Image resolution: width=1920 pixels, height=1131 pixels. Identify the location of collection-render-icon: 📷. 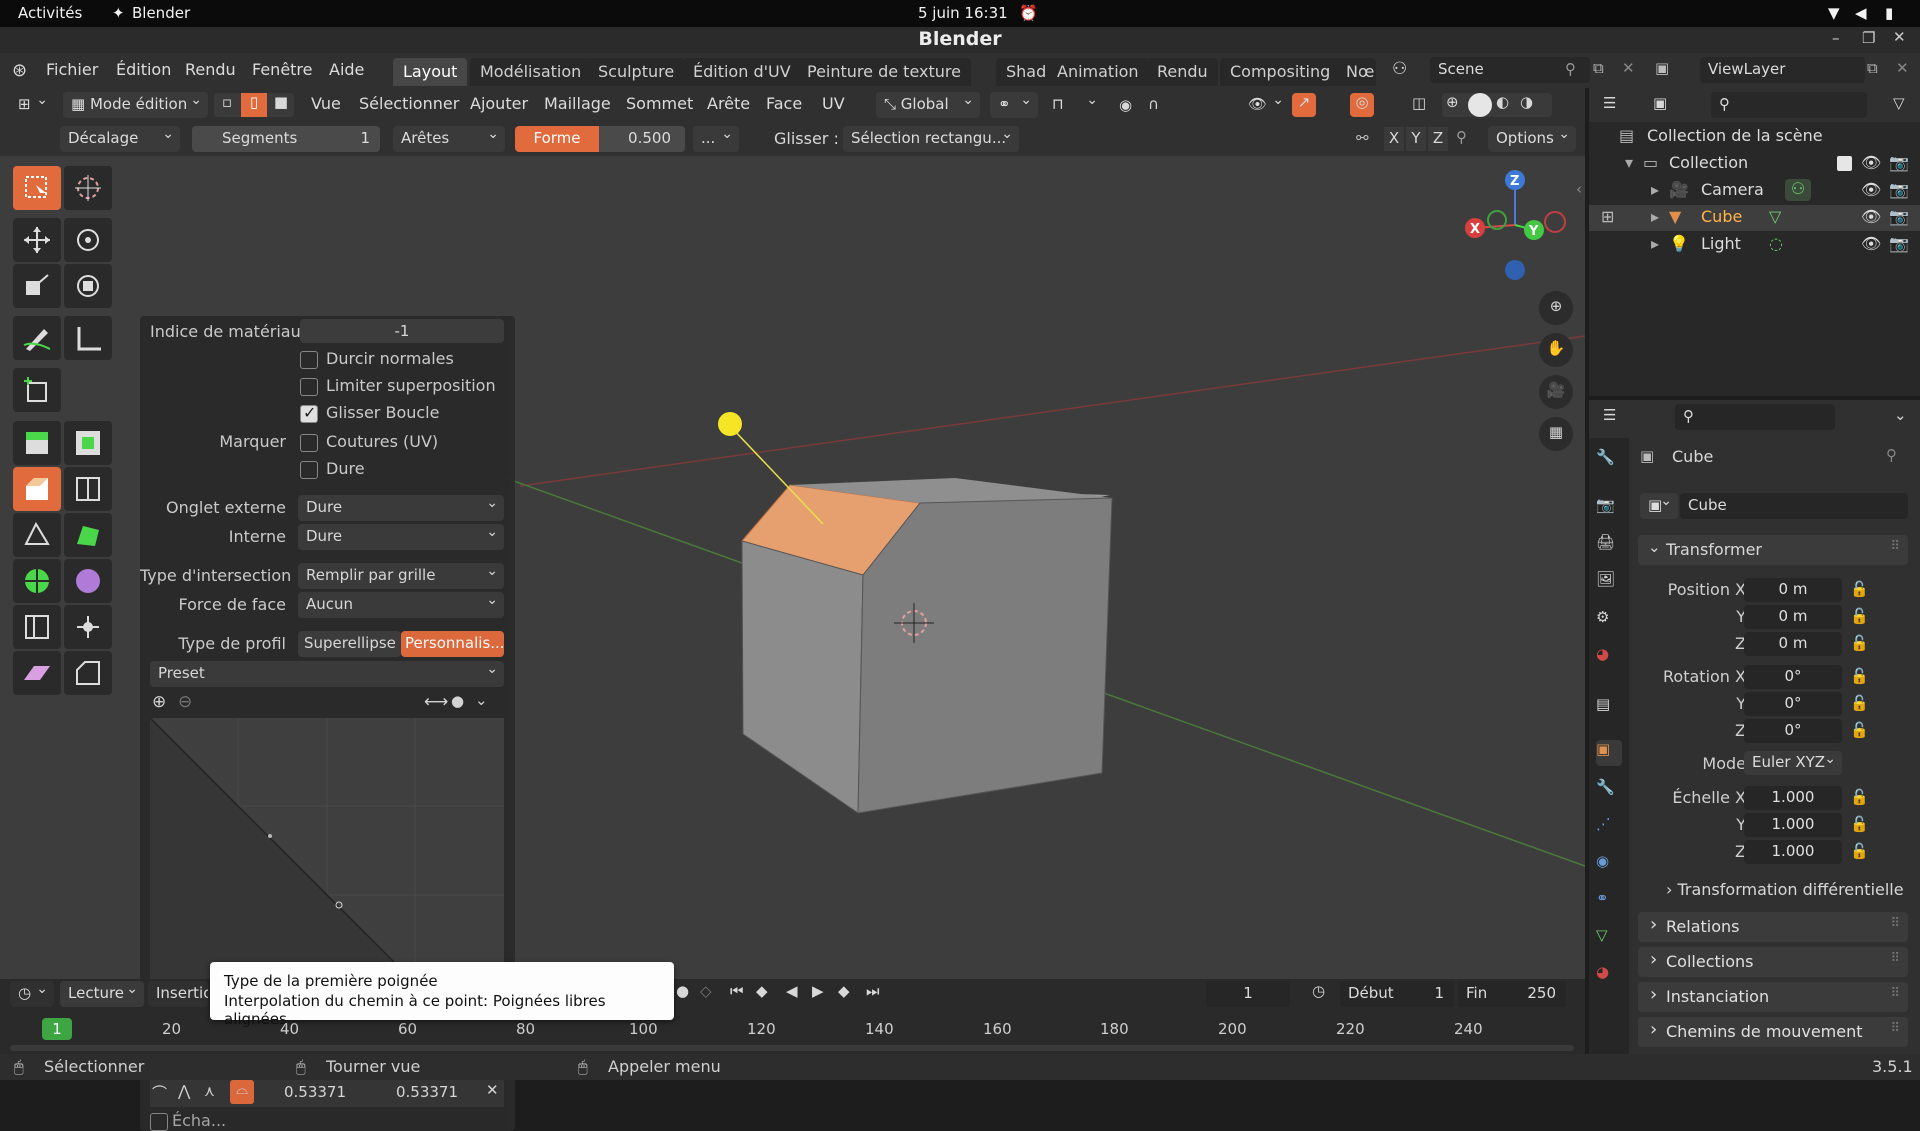
(1899, 162).